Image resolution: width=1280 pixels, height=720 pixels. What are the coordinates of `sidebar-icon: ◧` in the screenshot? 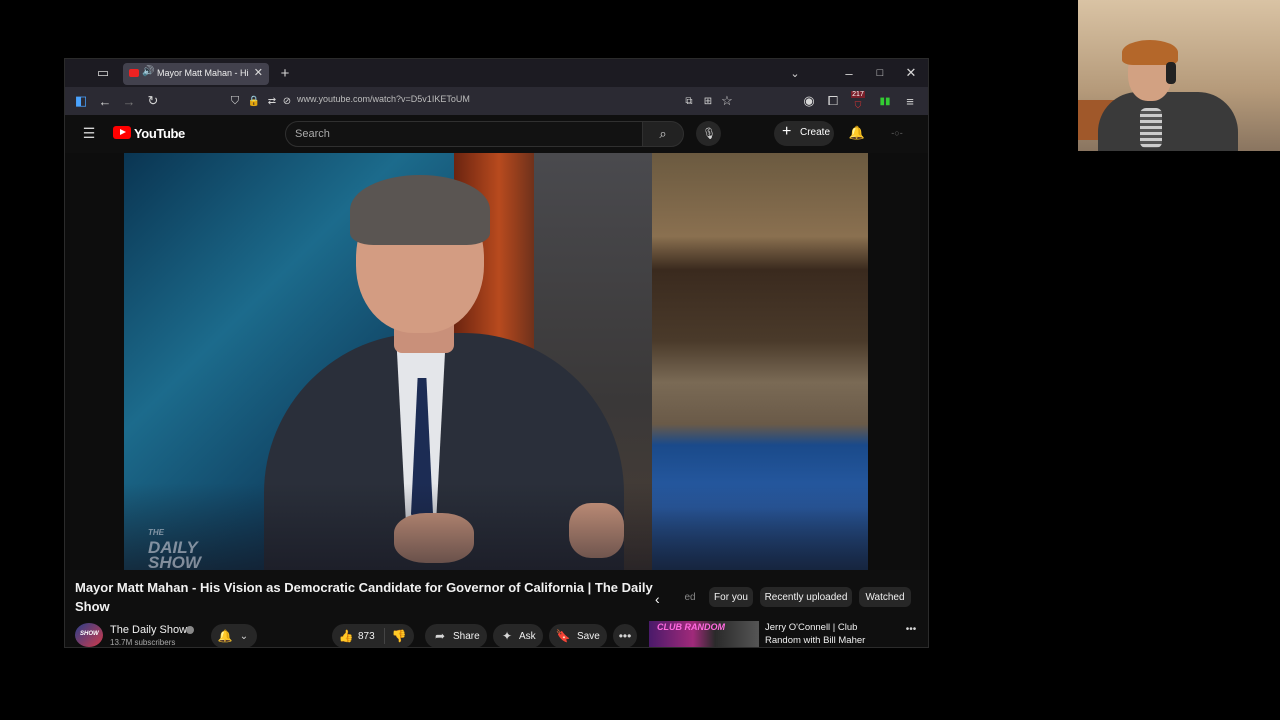 It's located at (81, 101).